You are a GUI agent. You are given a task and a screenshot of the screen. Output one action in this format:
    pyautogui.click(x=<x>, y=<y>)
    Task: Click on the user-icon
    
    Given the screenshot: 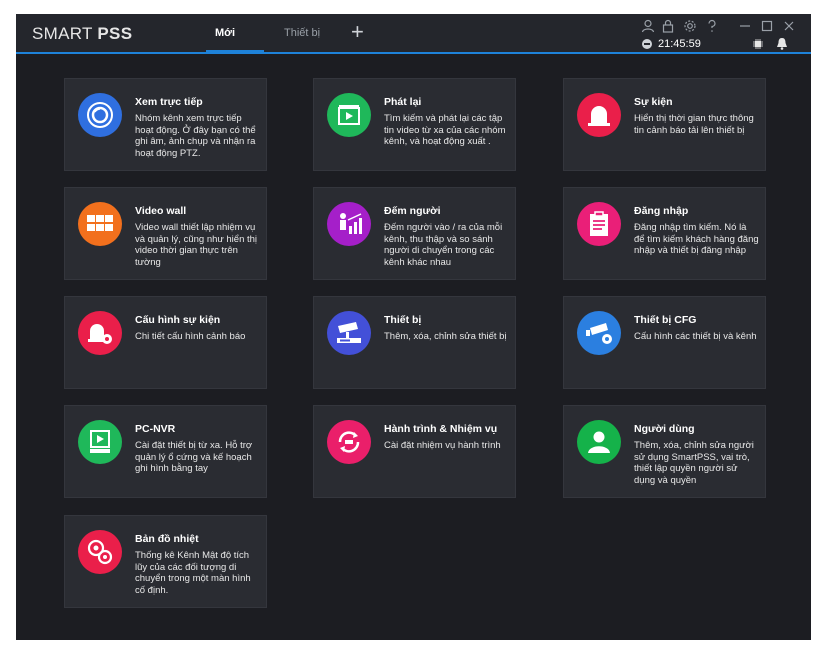 What is the action you would take?
    pyautogui.click(x=599, y=442)
    